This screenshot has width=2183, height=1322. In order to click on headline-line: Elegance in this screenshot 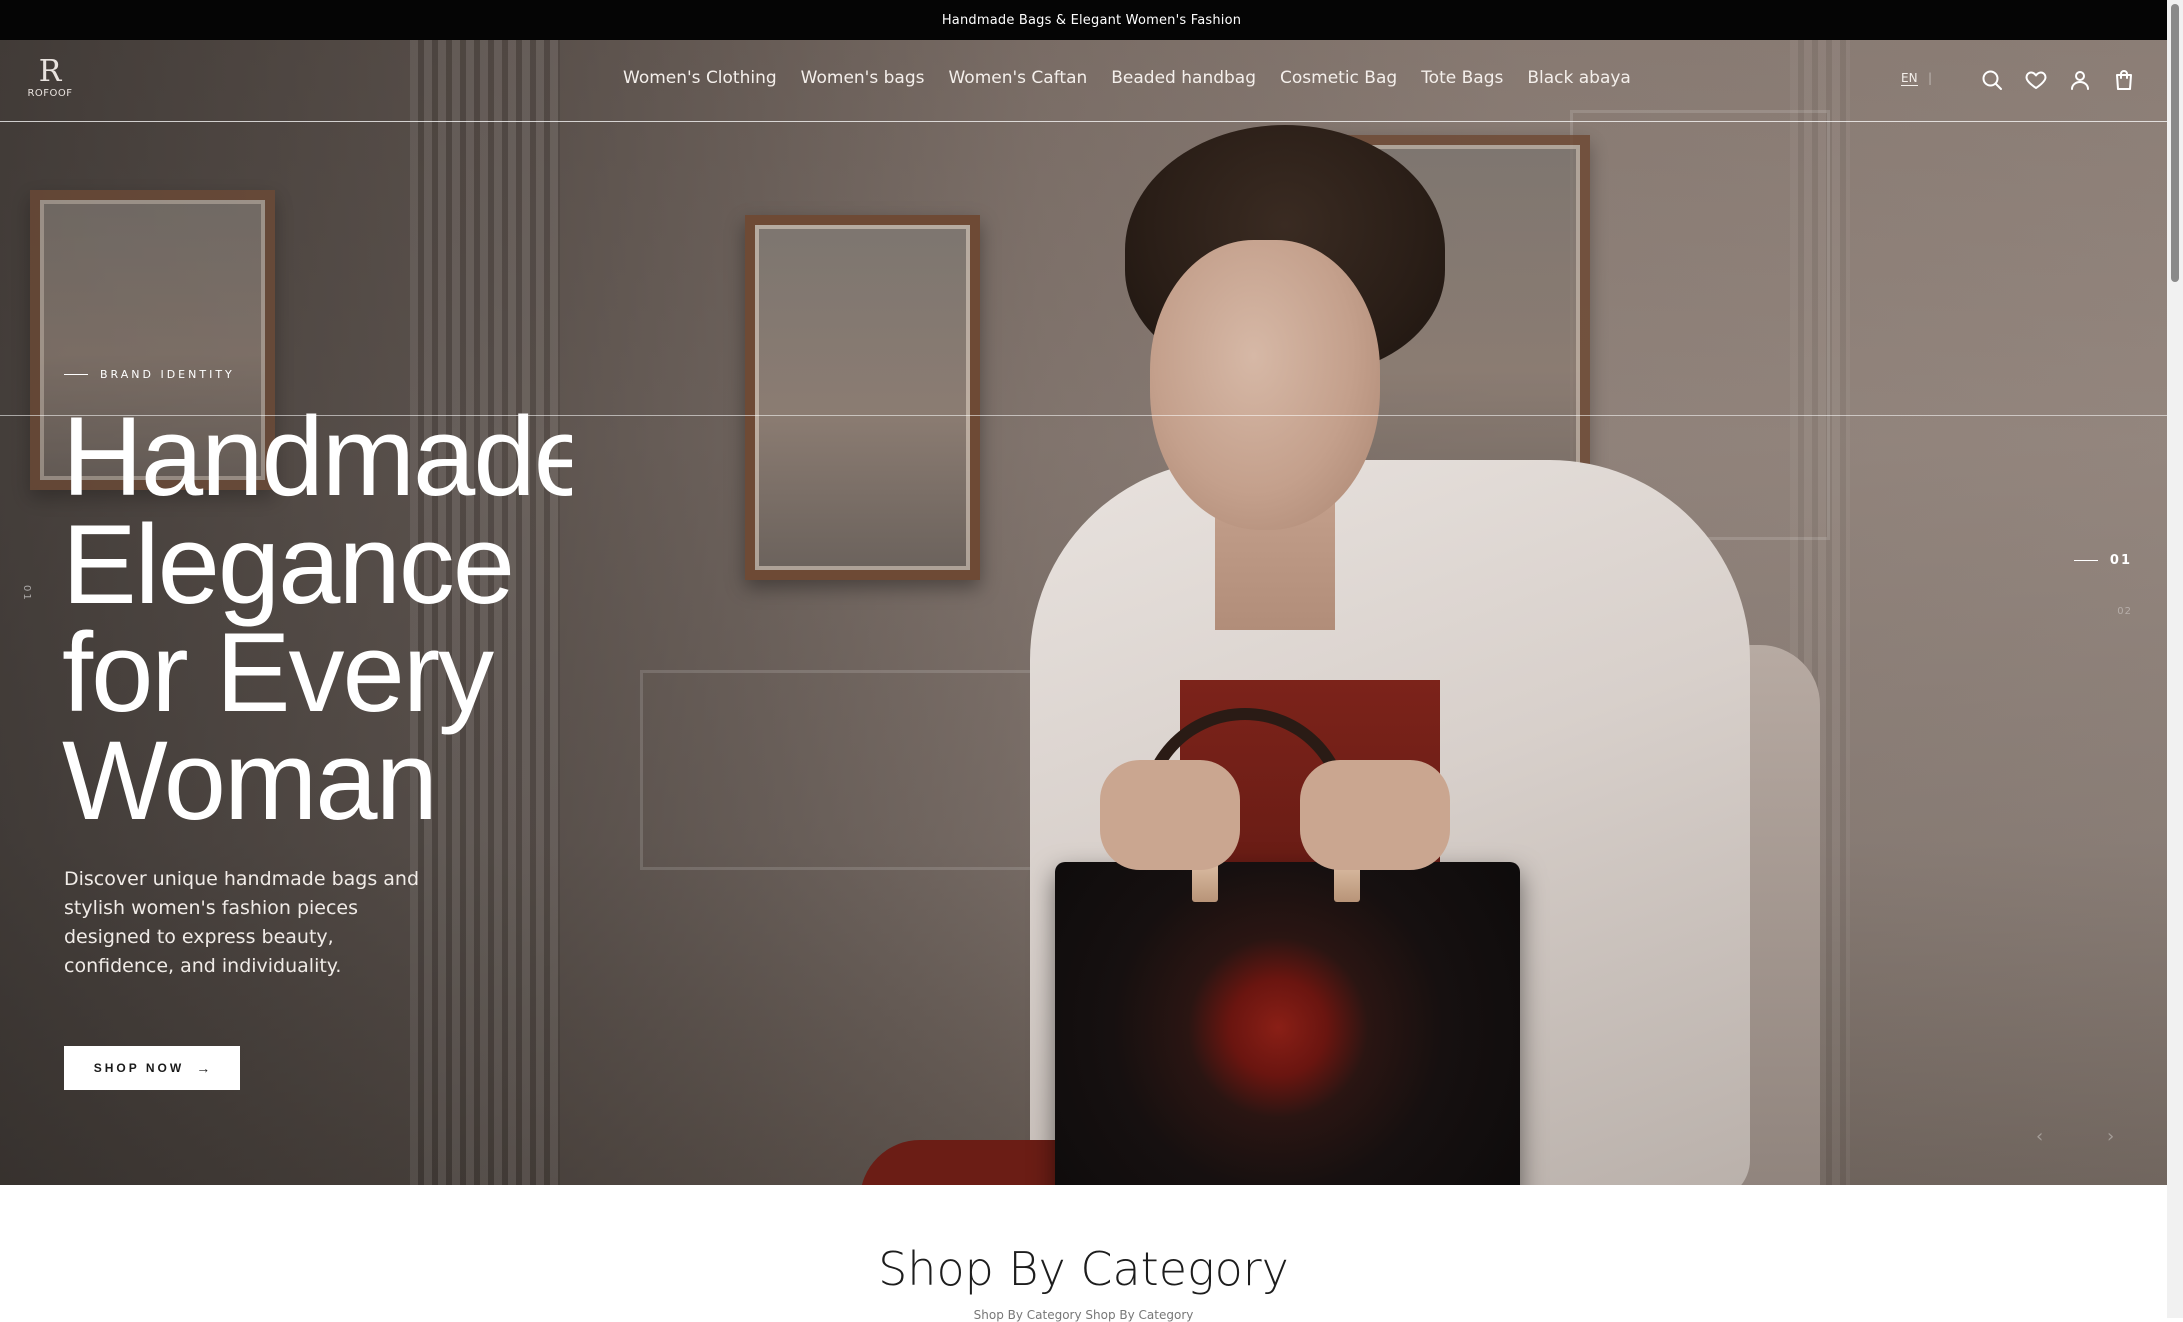, I will do `click(288, 564)`.